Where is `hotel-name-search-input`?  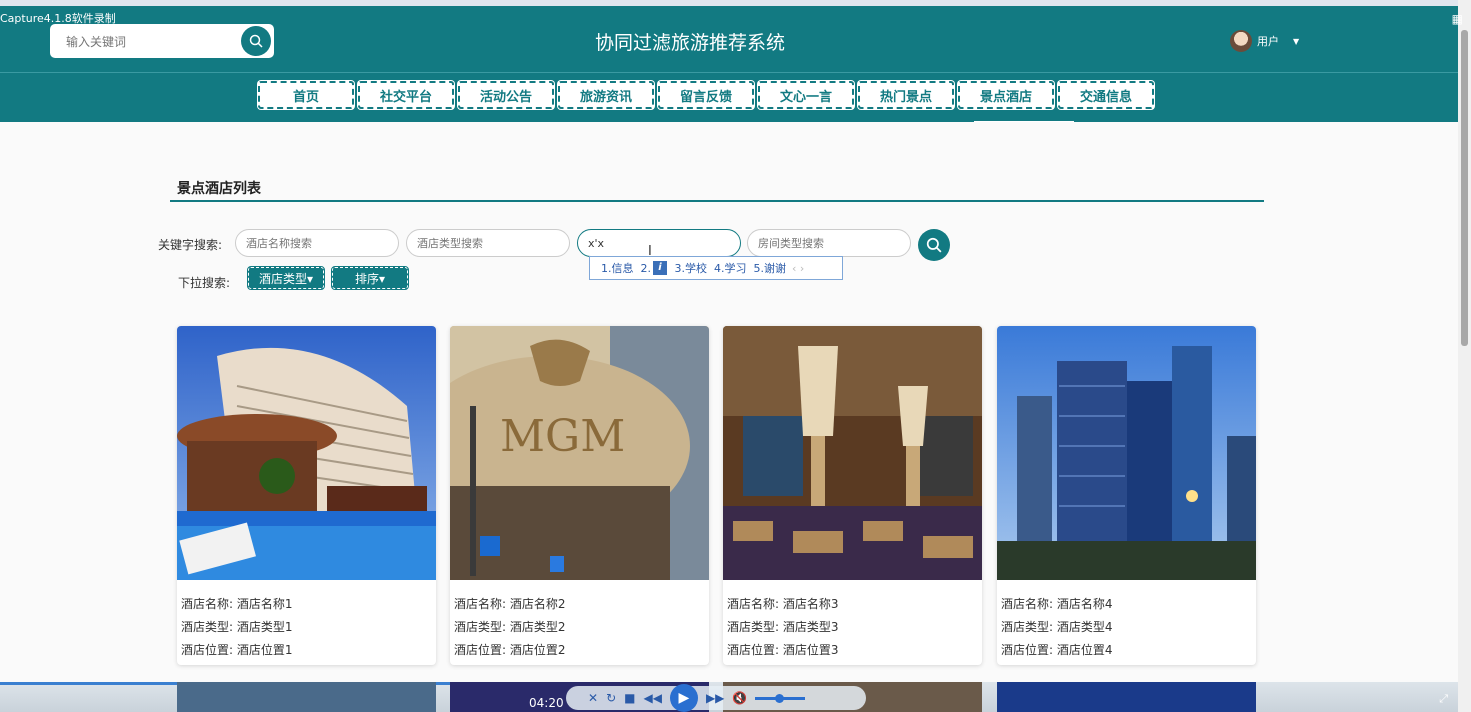 hotel-name-search-input is located at coordinates (317, 243).